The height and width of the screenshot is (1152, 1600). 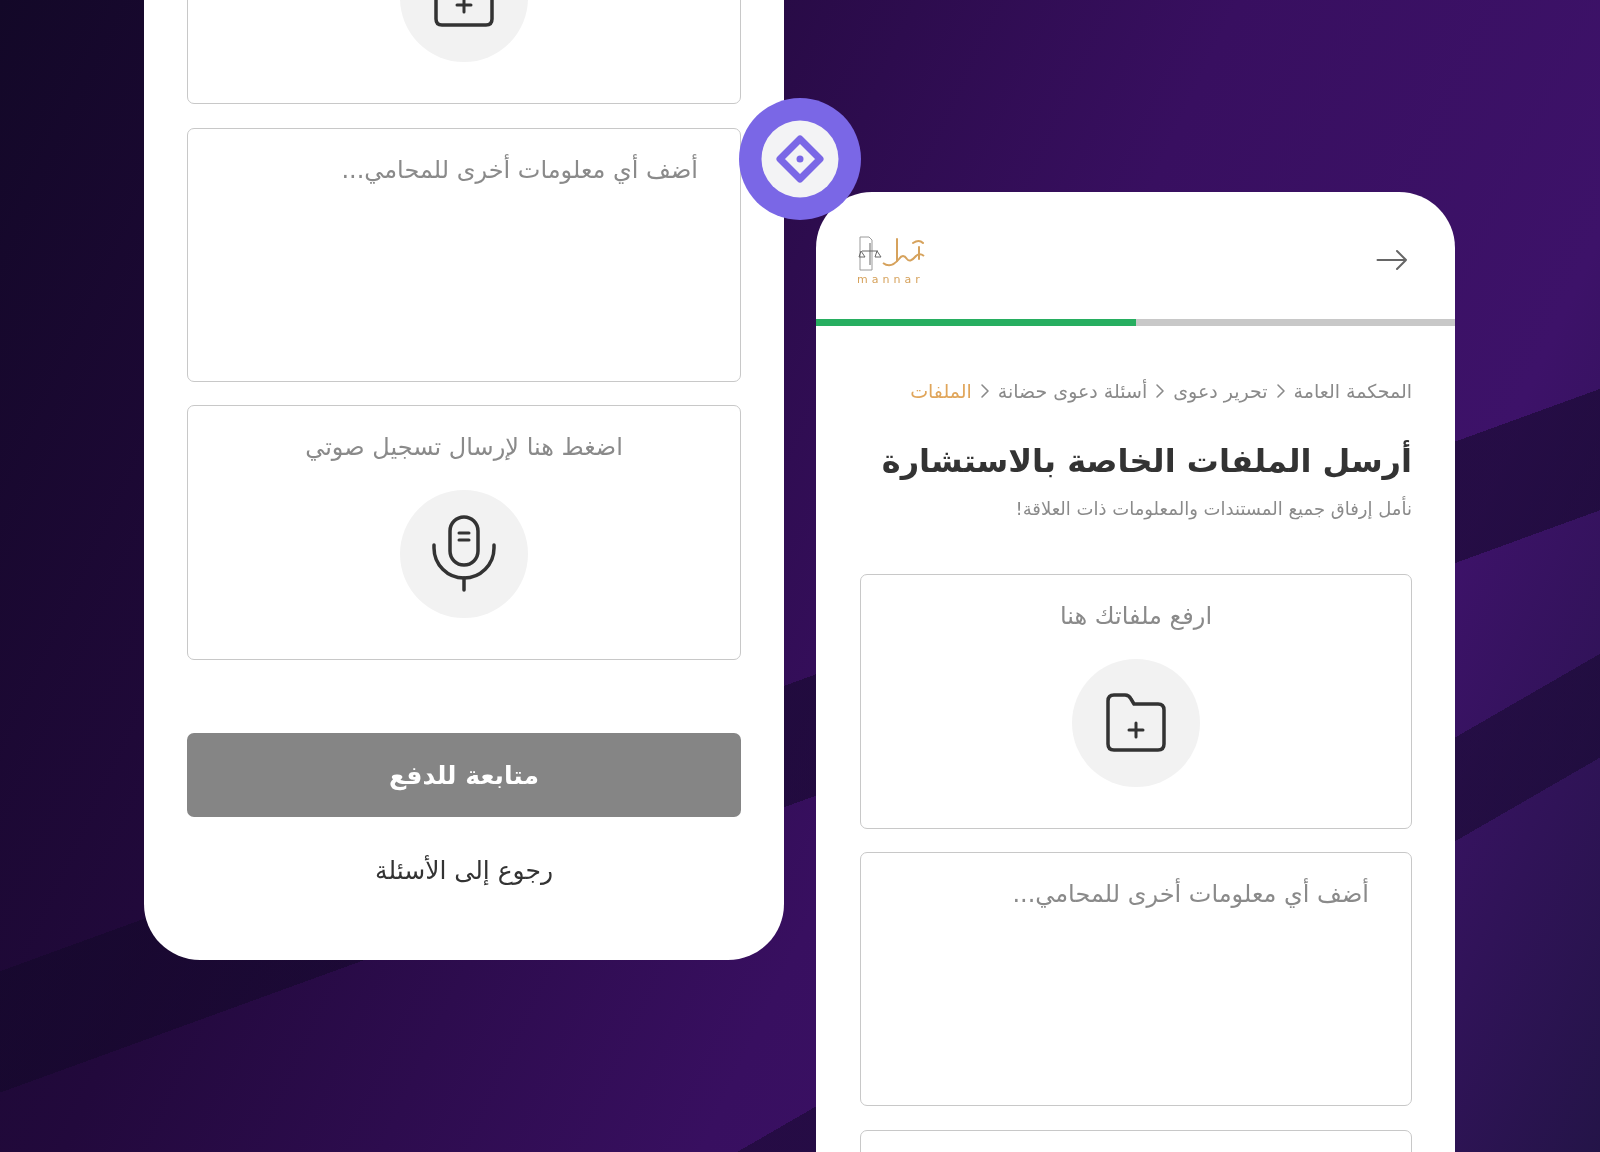 I want to click on voice-record-area: اضغط هنا لإرسال تسجيل صوتي, so click(x=464, y=532).